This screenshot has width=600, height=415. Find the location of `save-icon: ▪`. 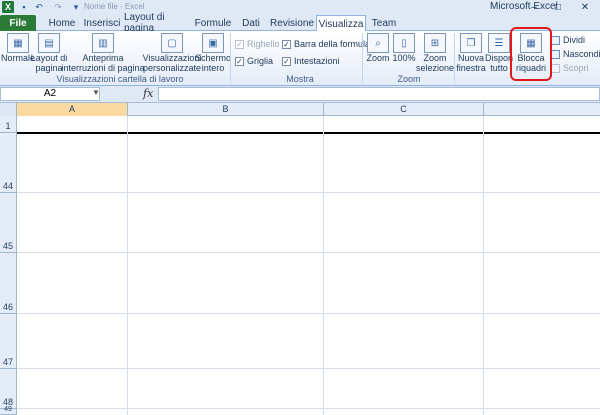

save-icon: ▪ is located at coordinates (24, 7).